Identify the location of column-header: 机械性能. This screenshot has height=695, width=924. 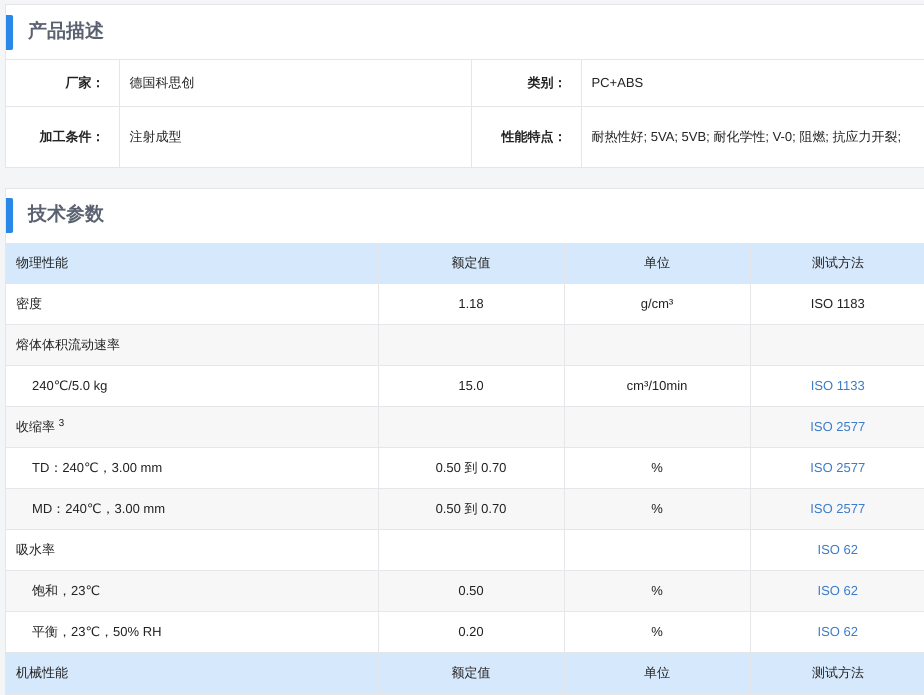
(192, 673).